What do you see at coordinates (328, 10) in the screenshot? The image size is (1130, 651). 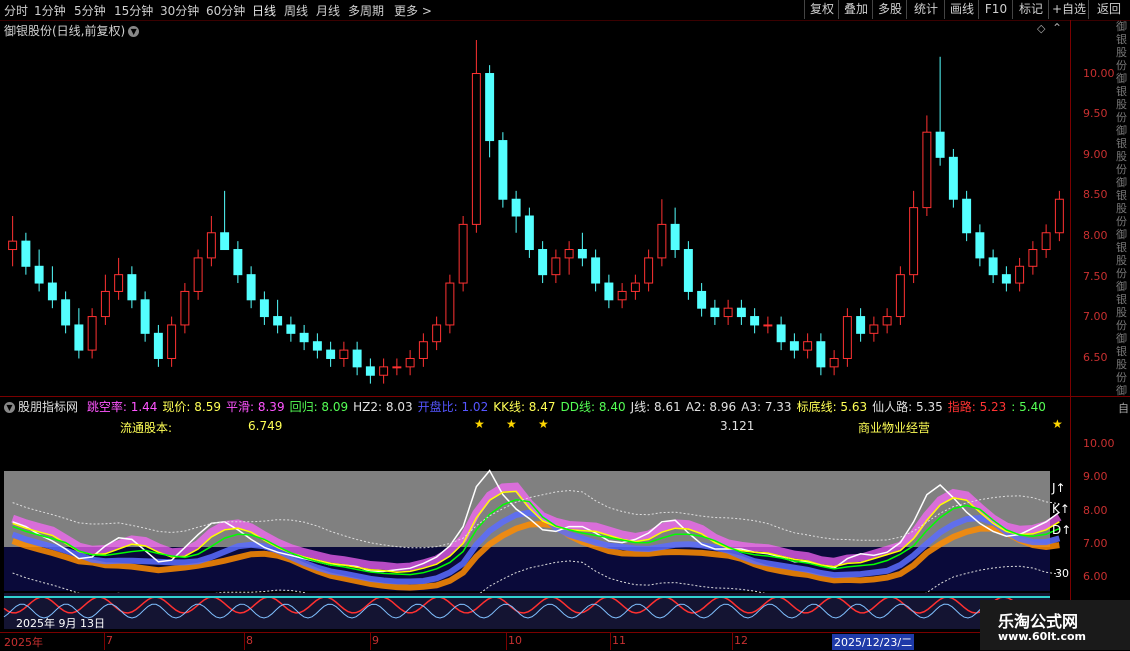 I see `period-tab-monthly: 月线` at bounding box center [328, 10].